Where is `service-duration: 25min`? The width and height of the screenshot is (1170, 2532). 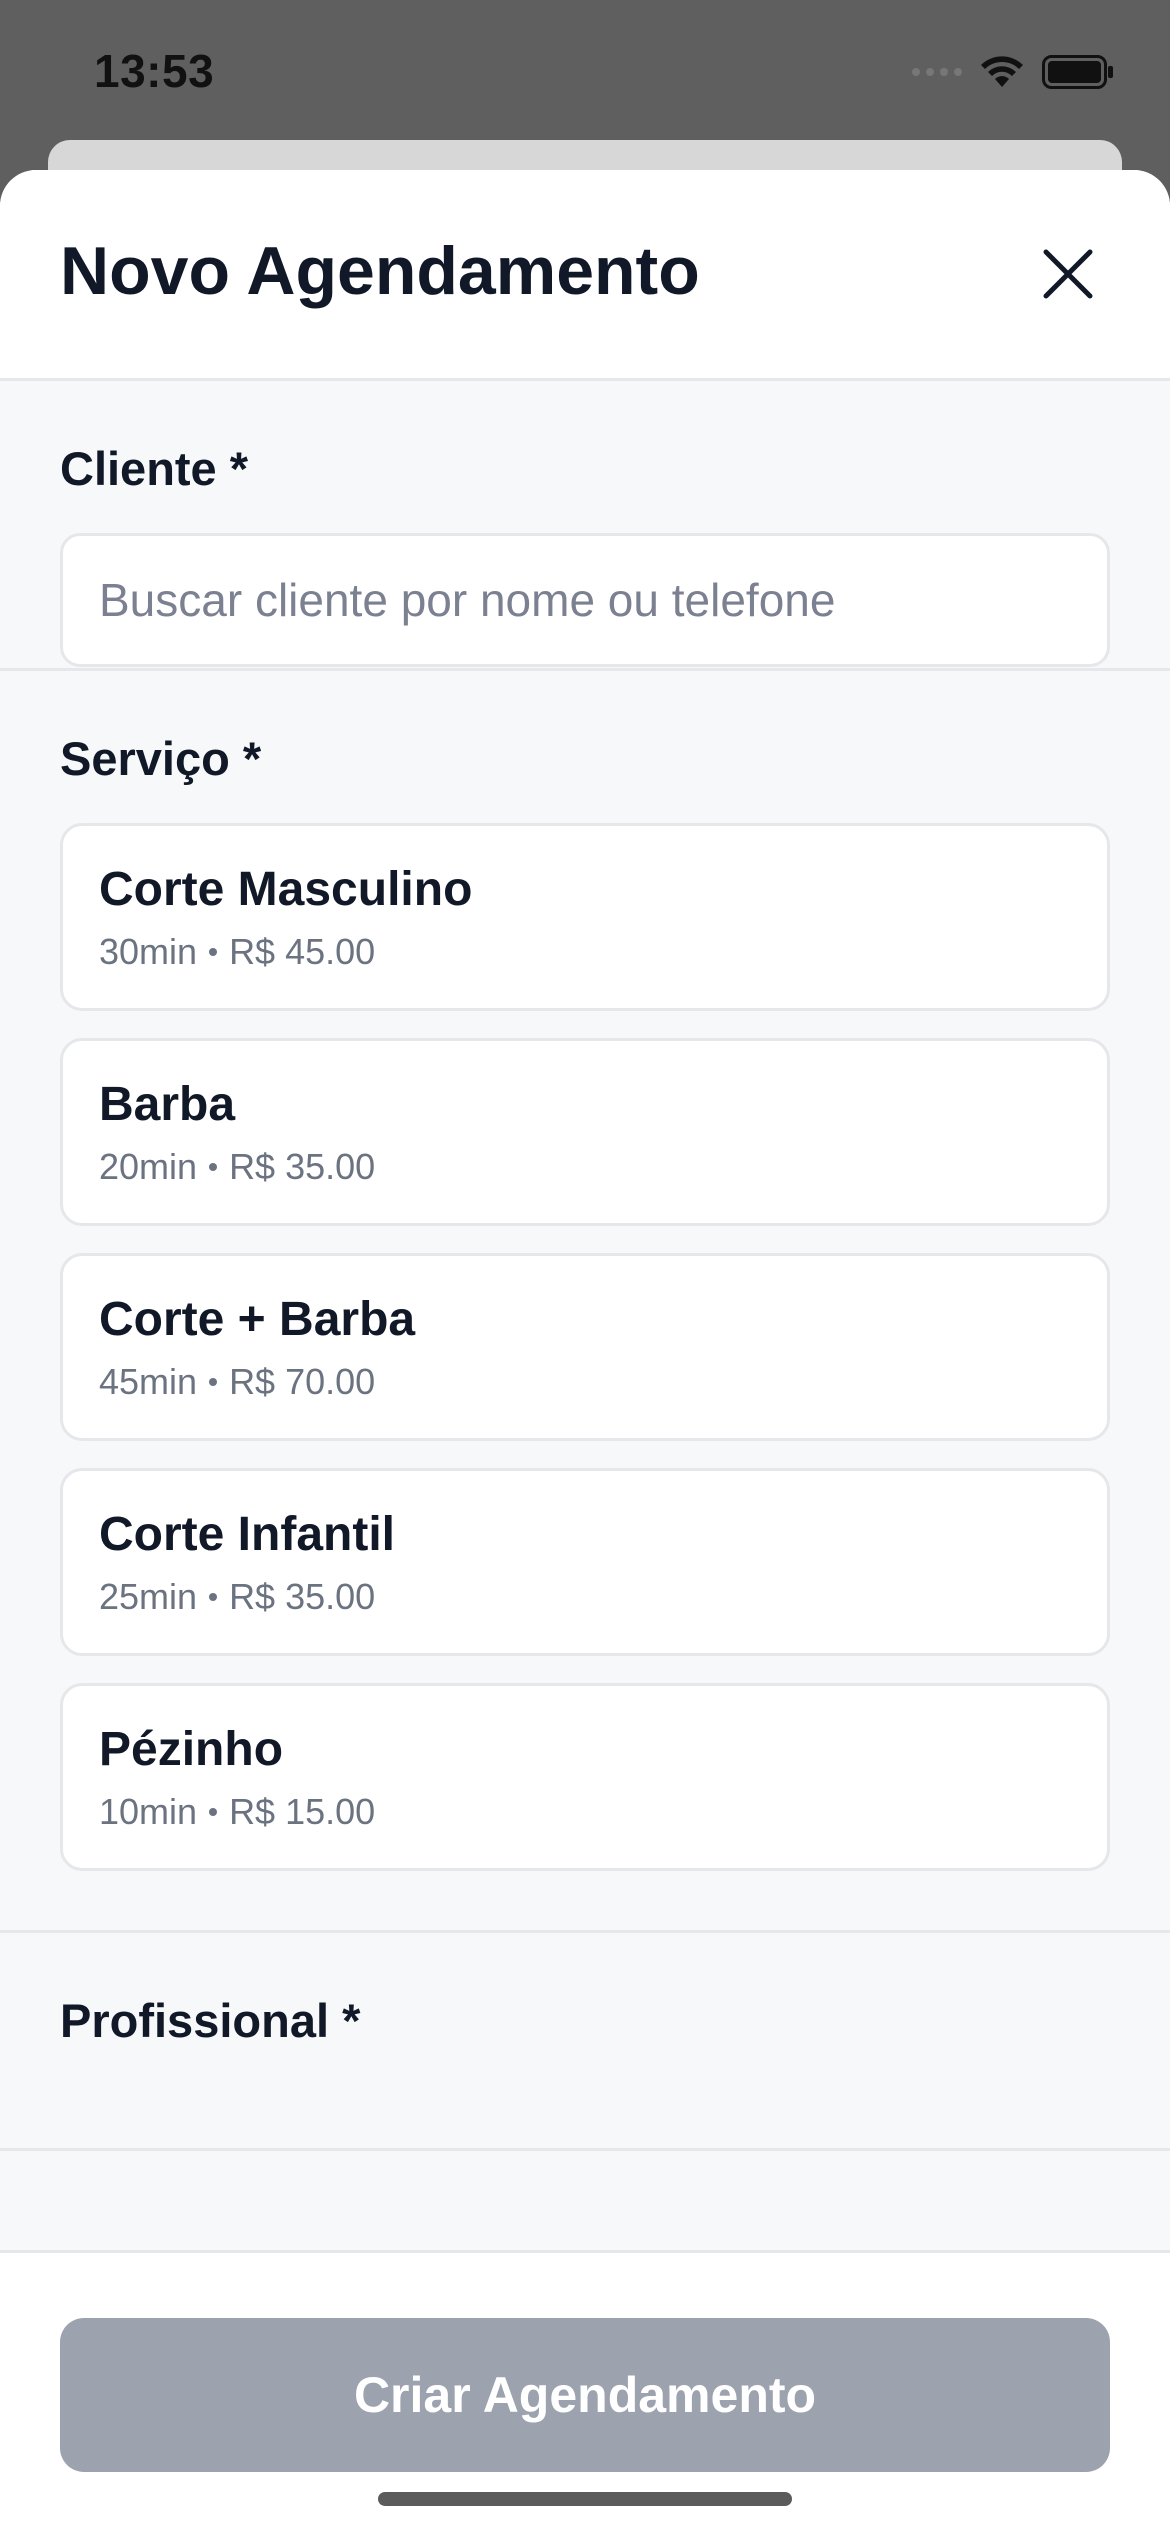
service-duration: 25min is located at coordinates (148, 1596).